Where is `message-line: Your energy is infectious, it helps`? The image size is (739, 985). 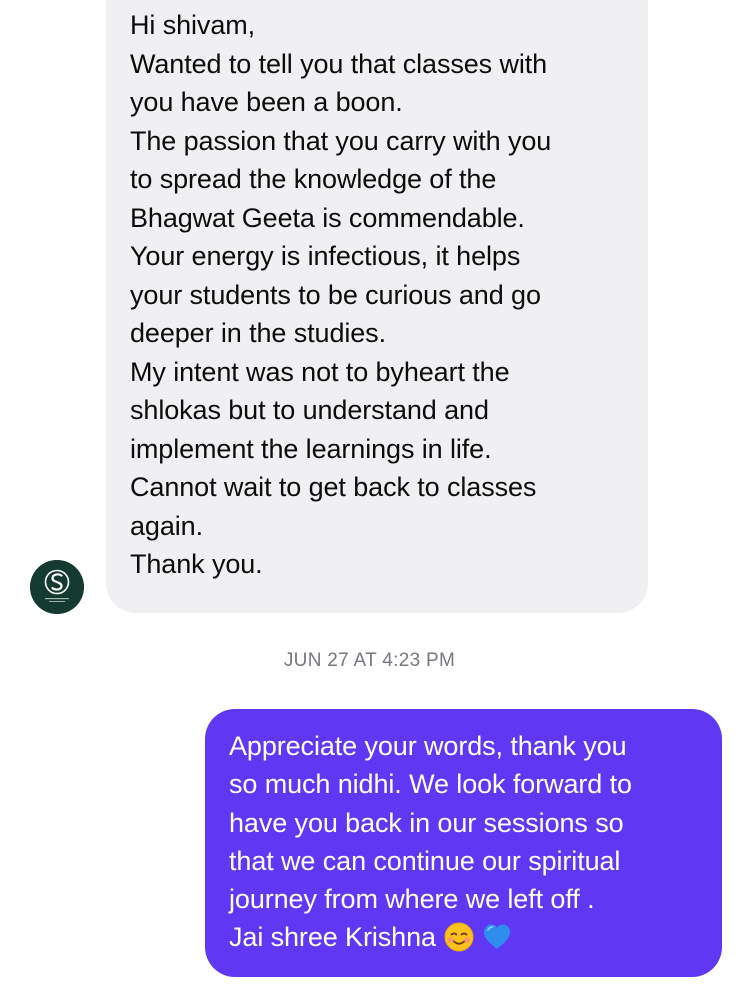
message-line: Your energy is infectious, it helps is located at coordinates (325, 256).